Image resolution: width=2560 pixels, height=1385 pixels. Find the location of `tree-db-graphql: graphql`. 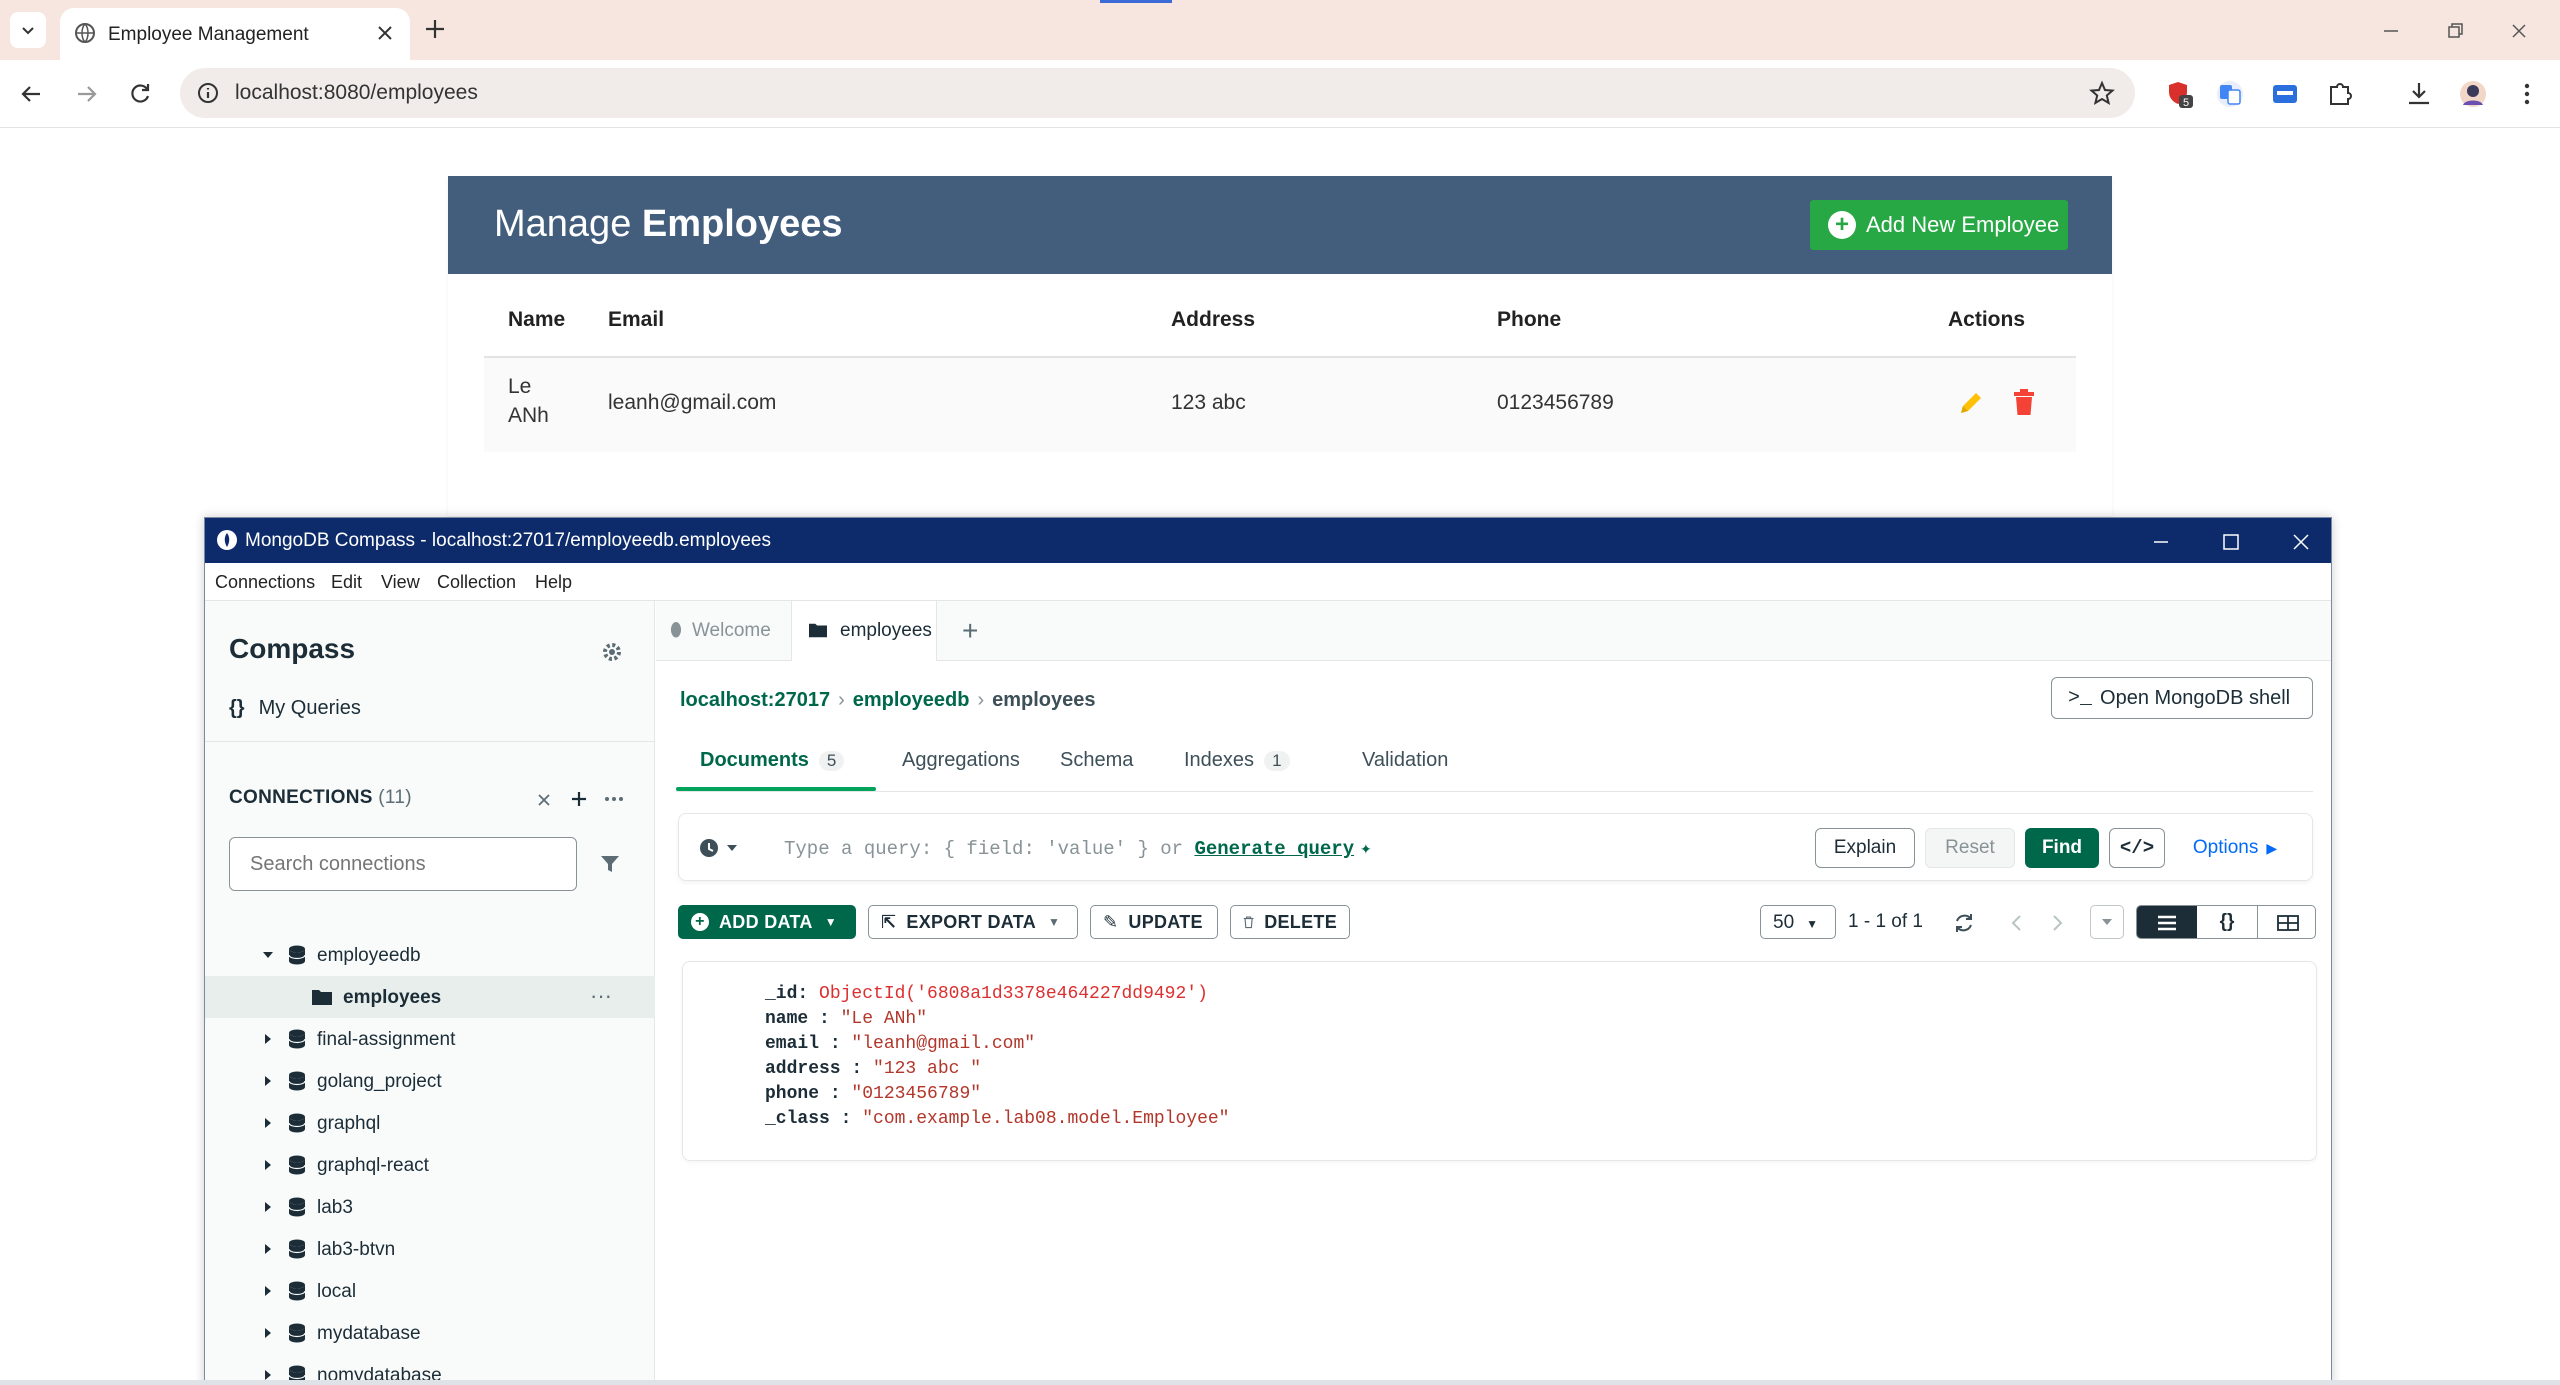

tree-db-graphql: graphql is located at coordinates (430, 1123).